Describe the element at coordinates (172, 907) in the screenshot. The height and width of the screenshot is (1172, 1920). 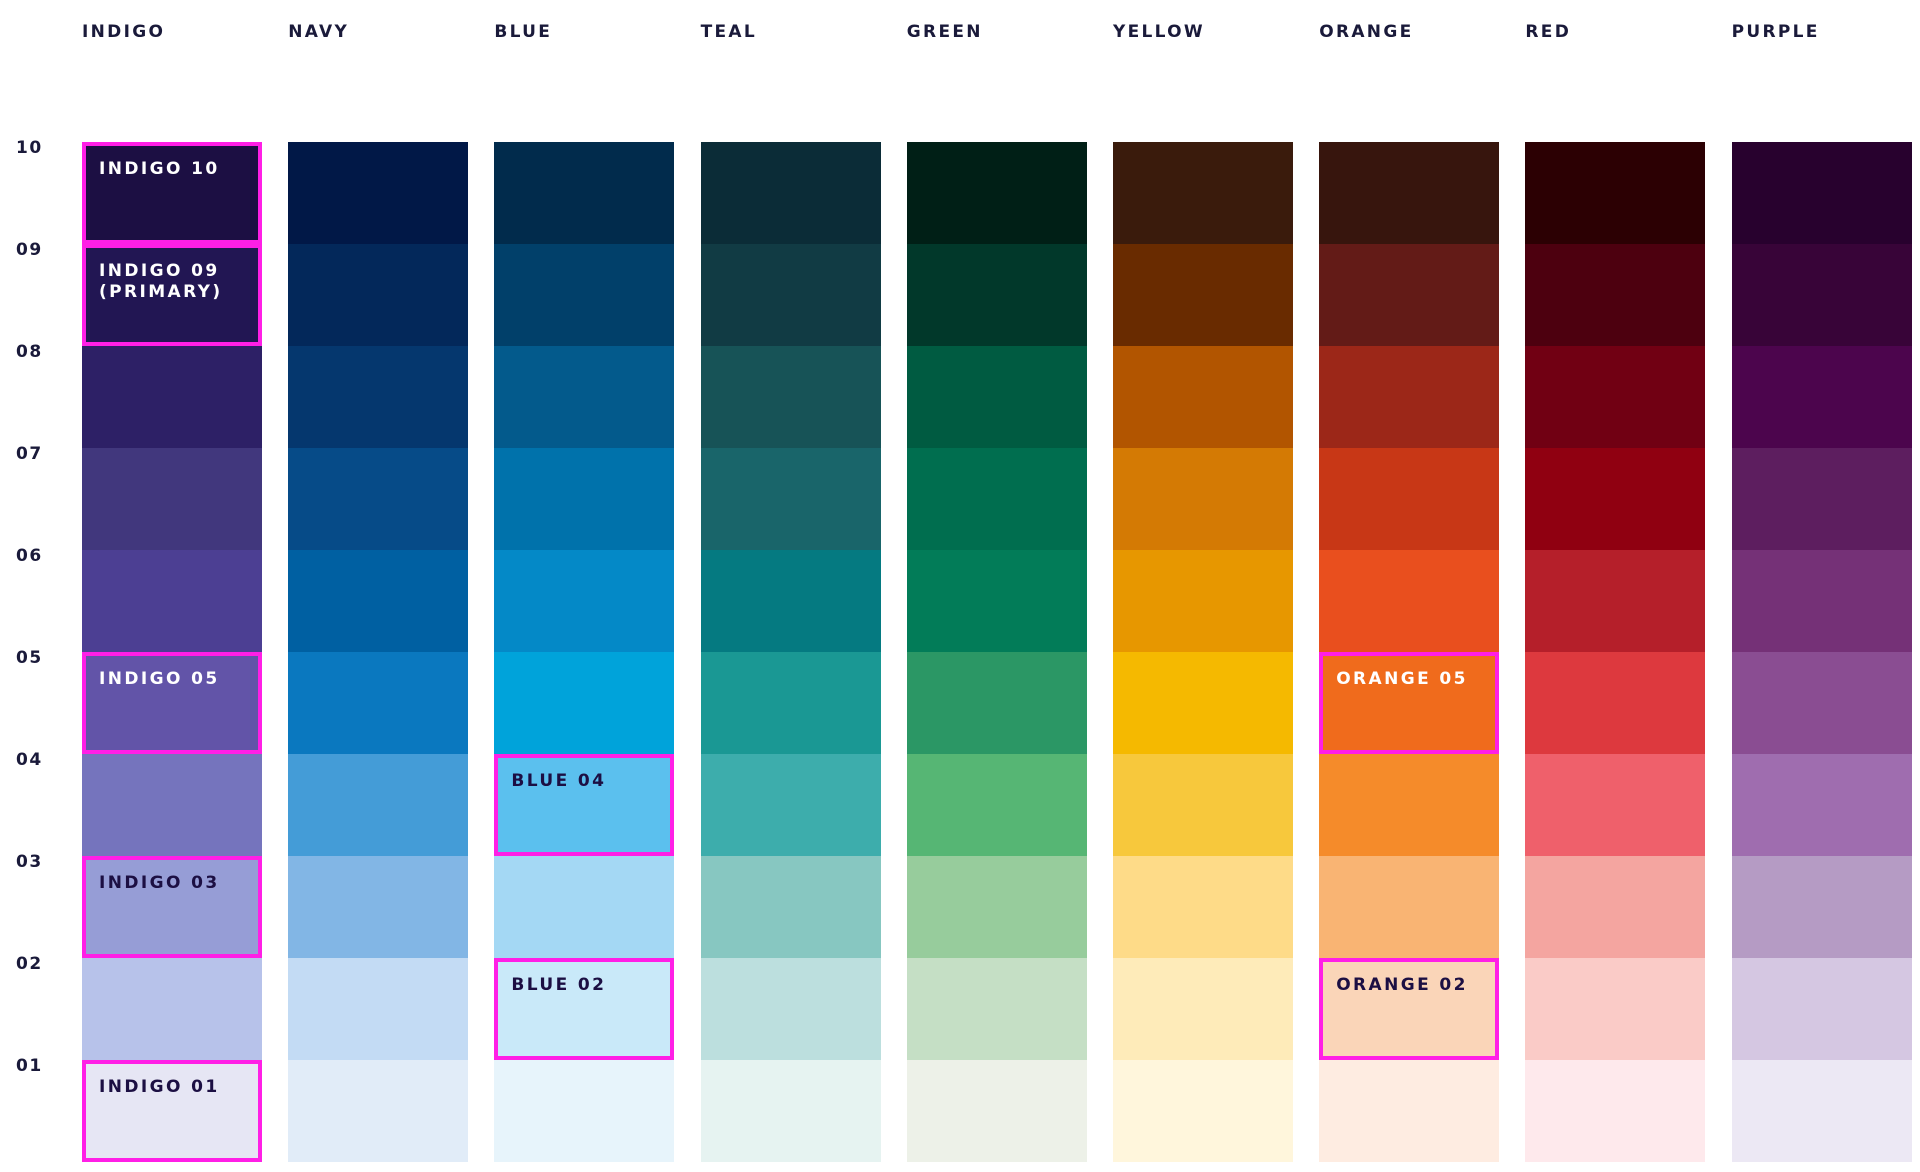
I see `highlighted-swatch-indigo-03: INDIGO 03` at that location.